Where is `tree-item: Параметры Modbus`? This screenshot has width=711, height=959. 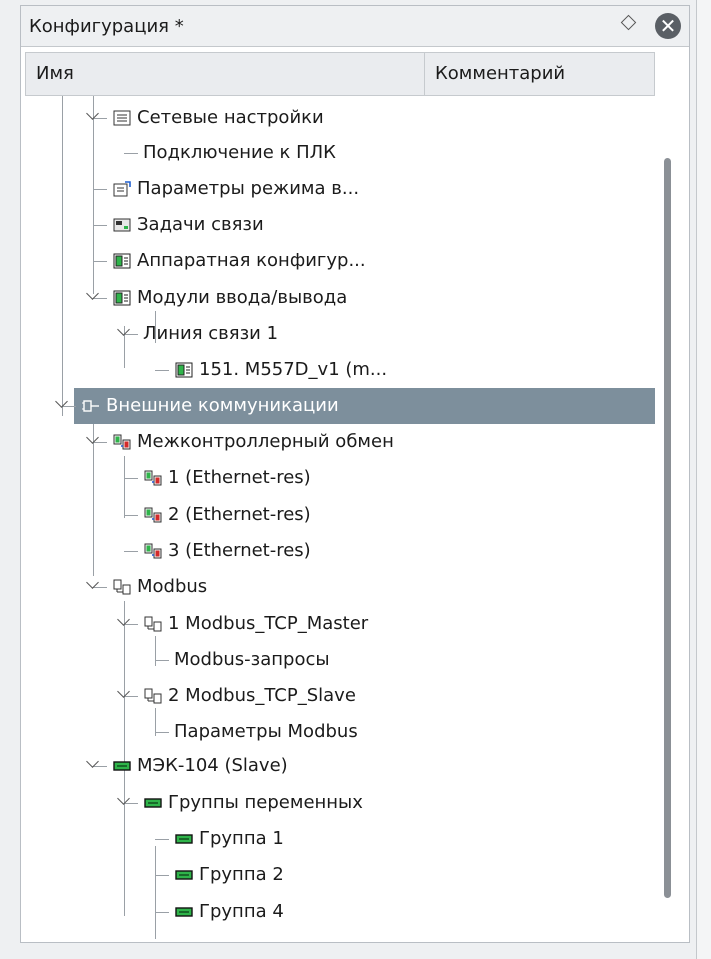 tree-item: Параметры Modbus is located at coordinates (340, 732).